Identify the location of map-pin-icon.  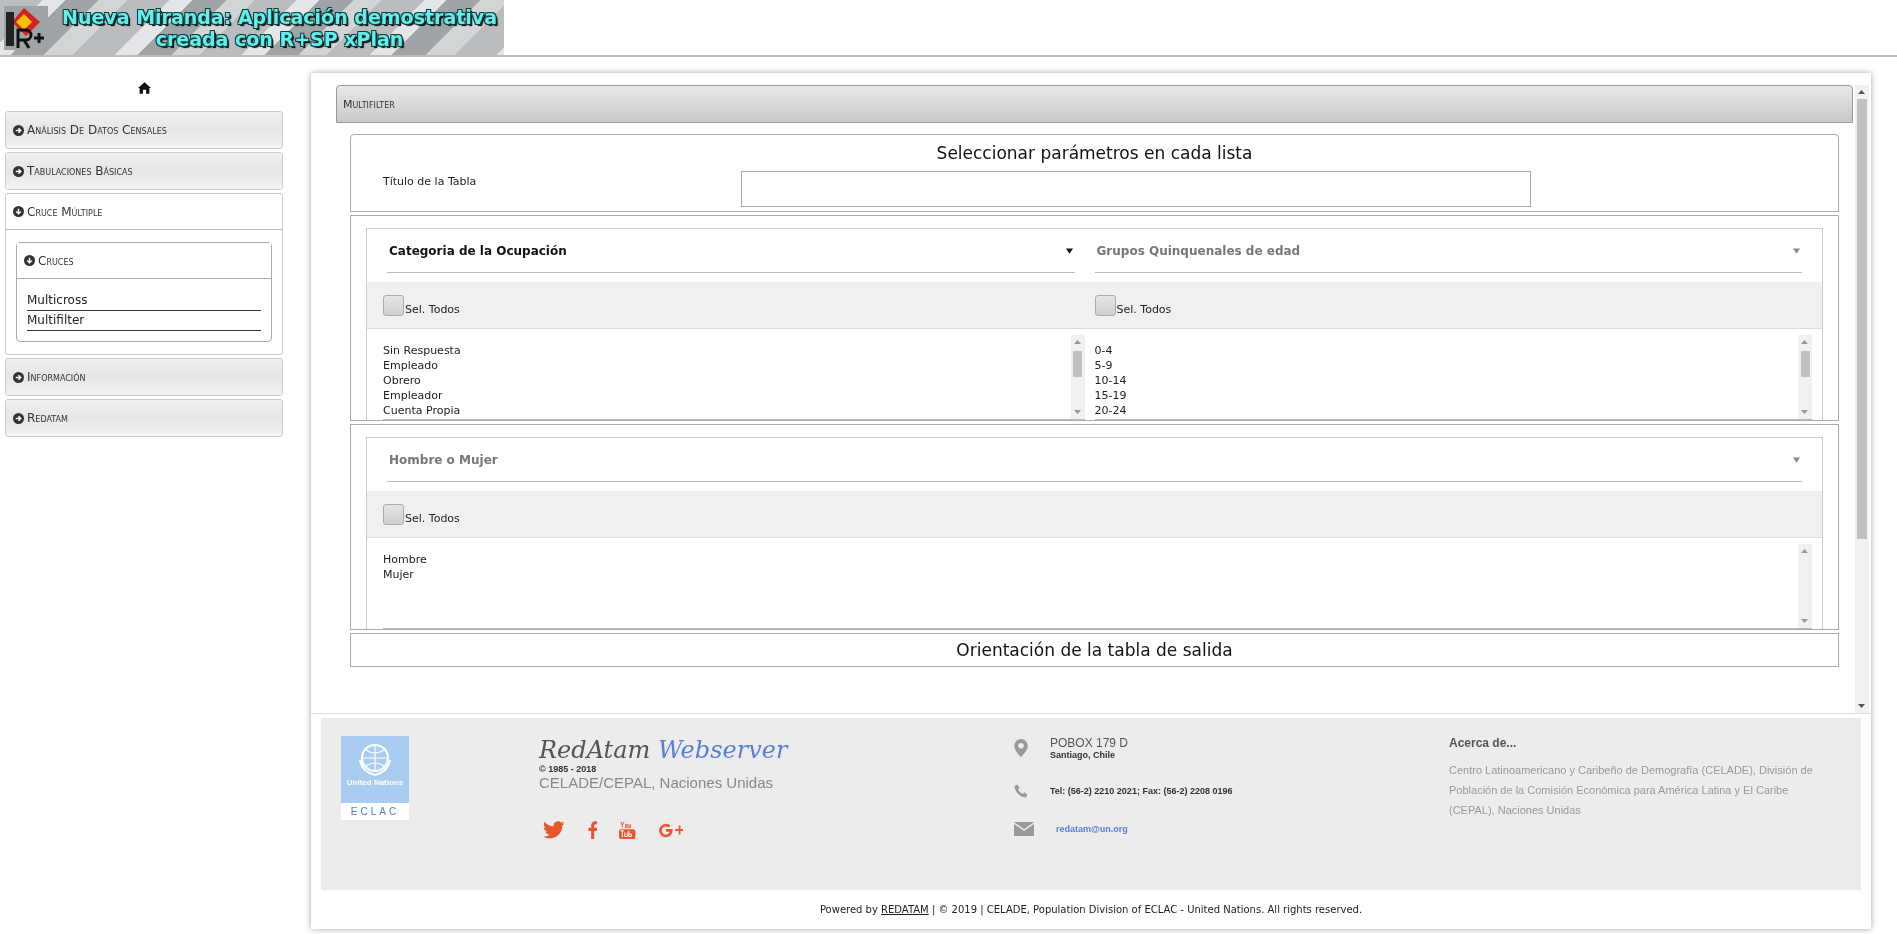
(1021, 748).